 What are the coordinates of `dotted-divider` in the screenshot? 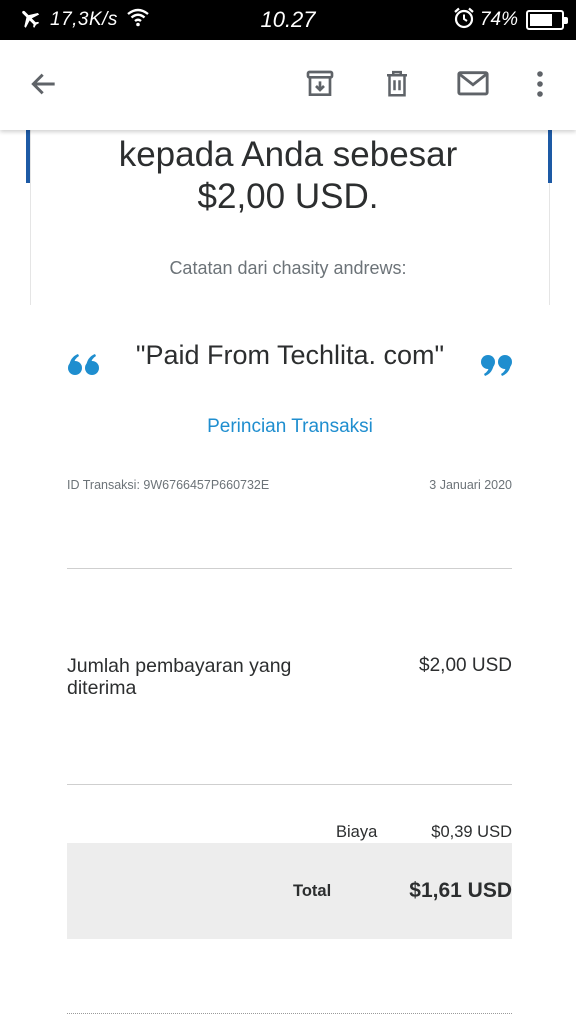 It's located at (289, 1013).